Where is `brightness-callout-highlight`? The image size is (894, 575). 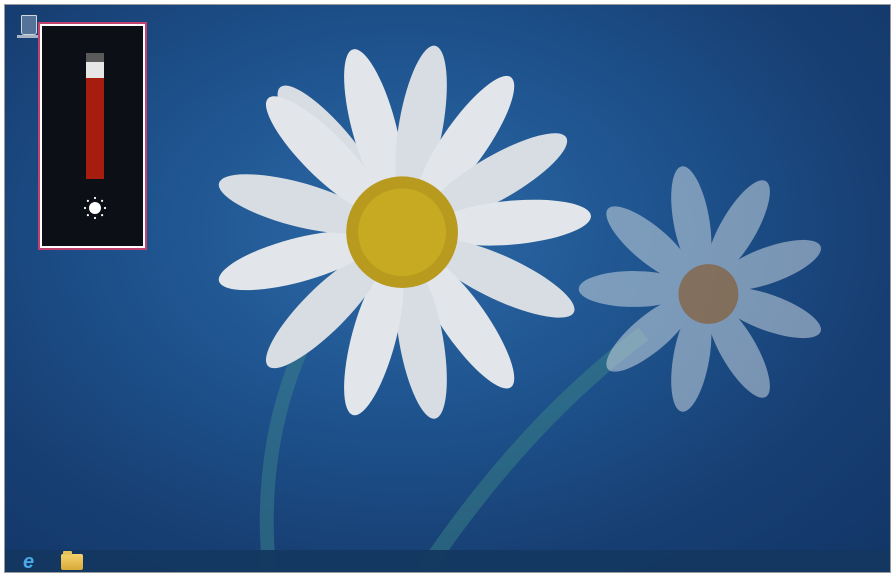 brightness-callout-highlight is located at coordinates (92, 136).